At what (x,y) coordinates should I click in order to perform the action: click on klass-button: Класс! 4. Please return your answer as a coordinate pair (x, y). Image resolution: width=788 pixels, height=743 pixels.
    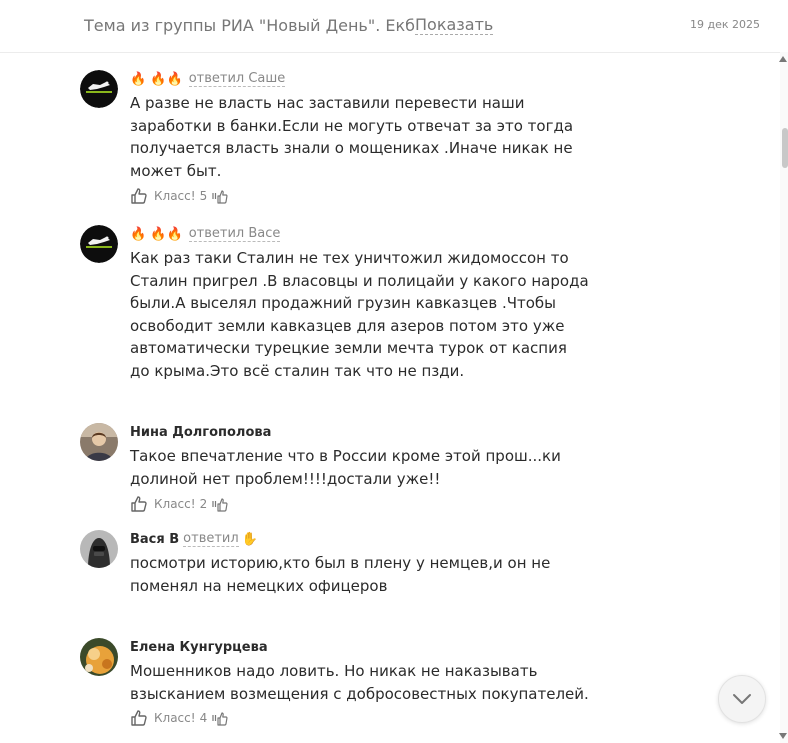
    Looking at the image, I should click on (179, 718).